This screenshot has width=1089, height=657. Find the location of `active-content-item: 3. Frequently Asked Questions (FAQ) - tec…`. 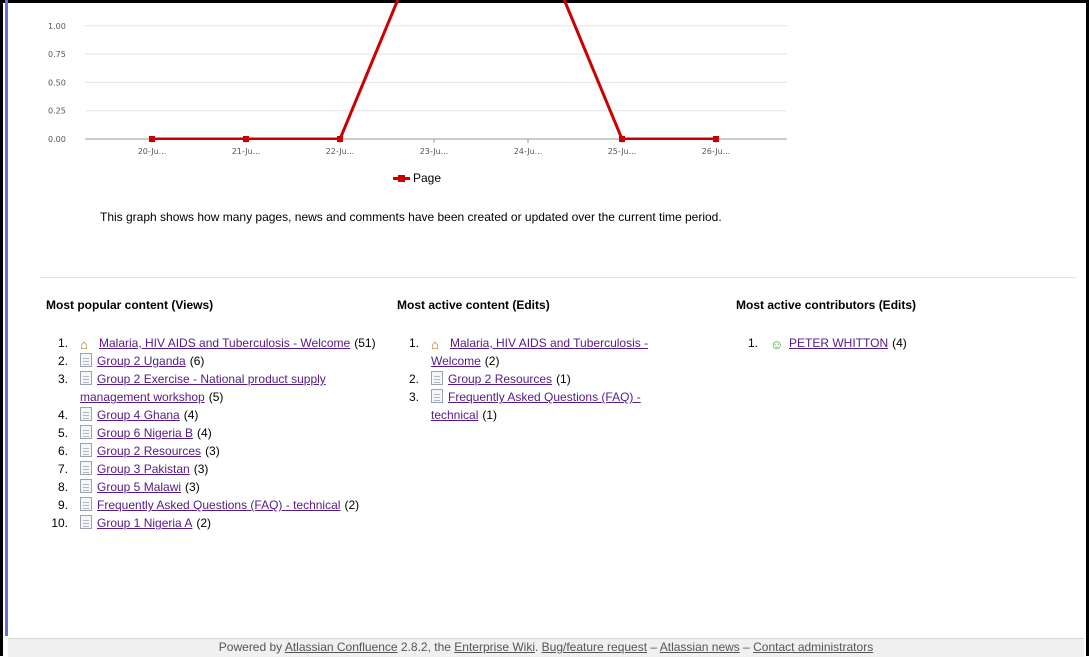

active-content-item: 3. Frequently Asked Questions (FAQ) - tec… is located at coordinates (547, 406).